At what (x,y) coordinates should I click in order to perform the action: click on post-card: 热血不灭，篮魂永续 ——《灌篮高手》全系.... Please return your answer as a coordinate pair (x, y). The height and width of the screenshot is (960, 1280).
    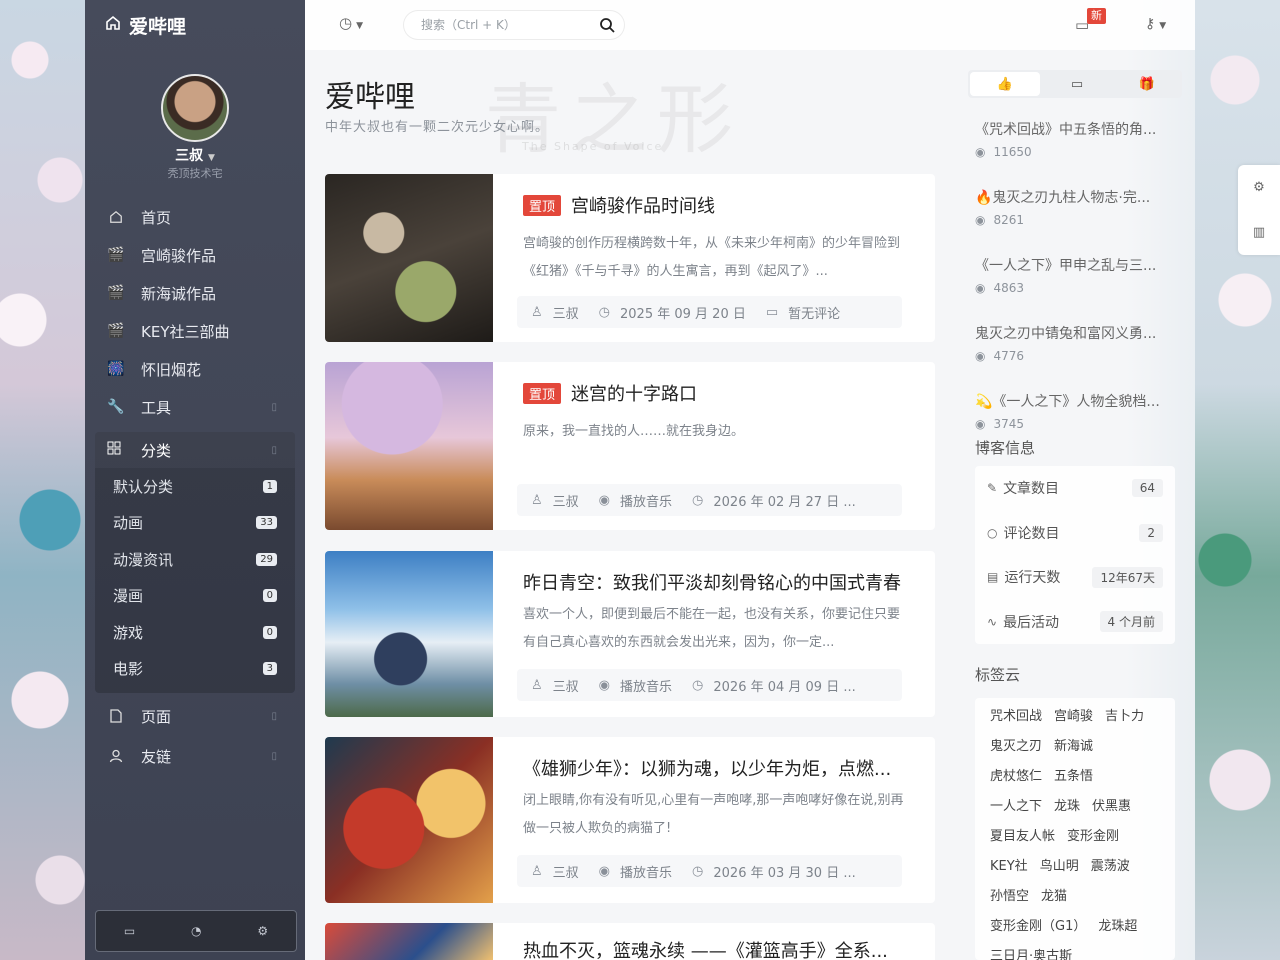
    Looking at the image, I should click on (630, 941).